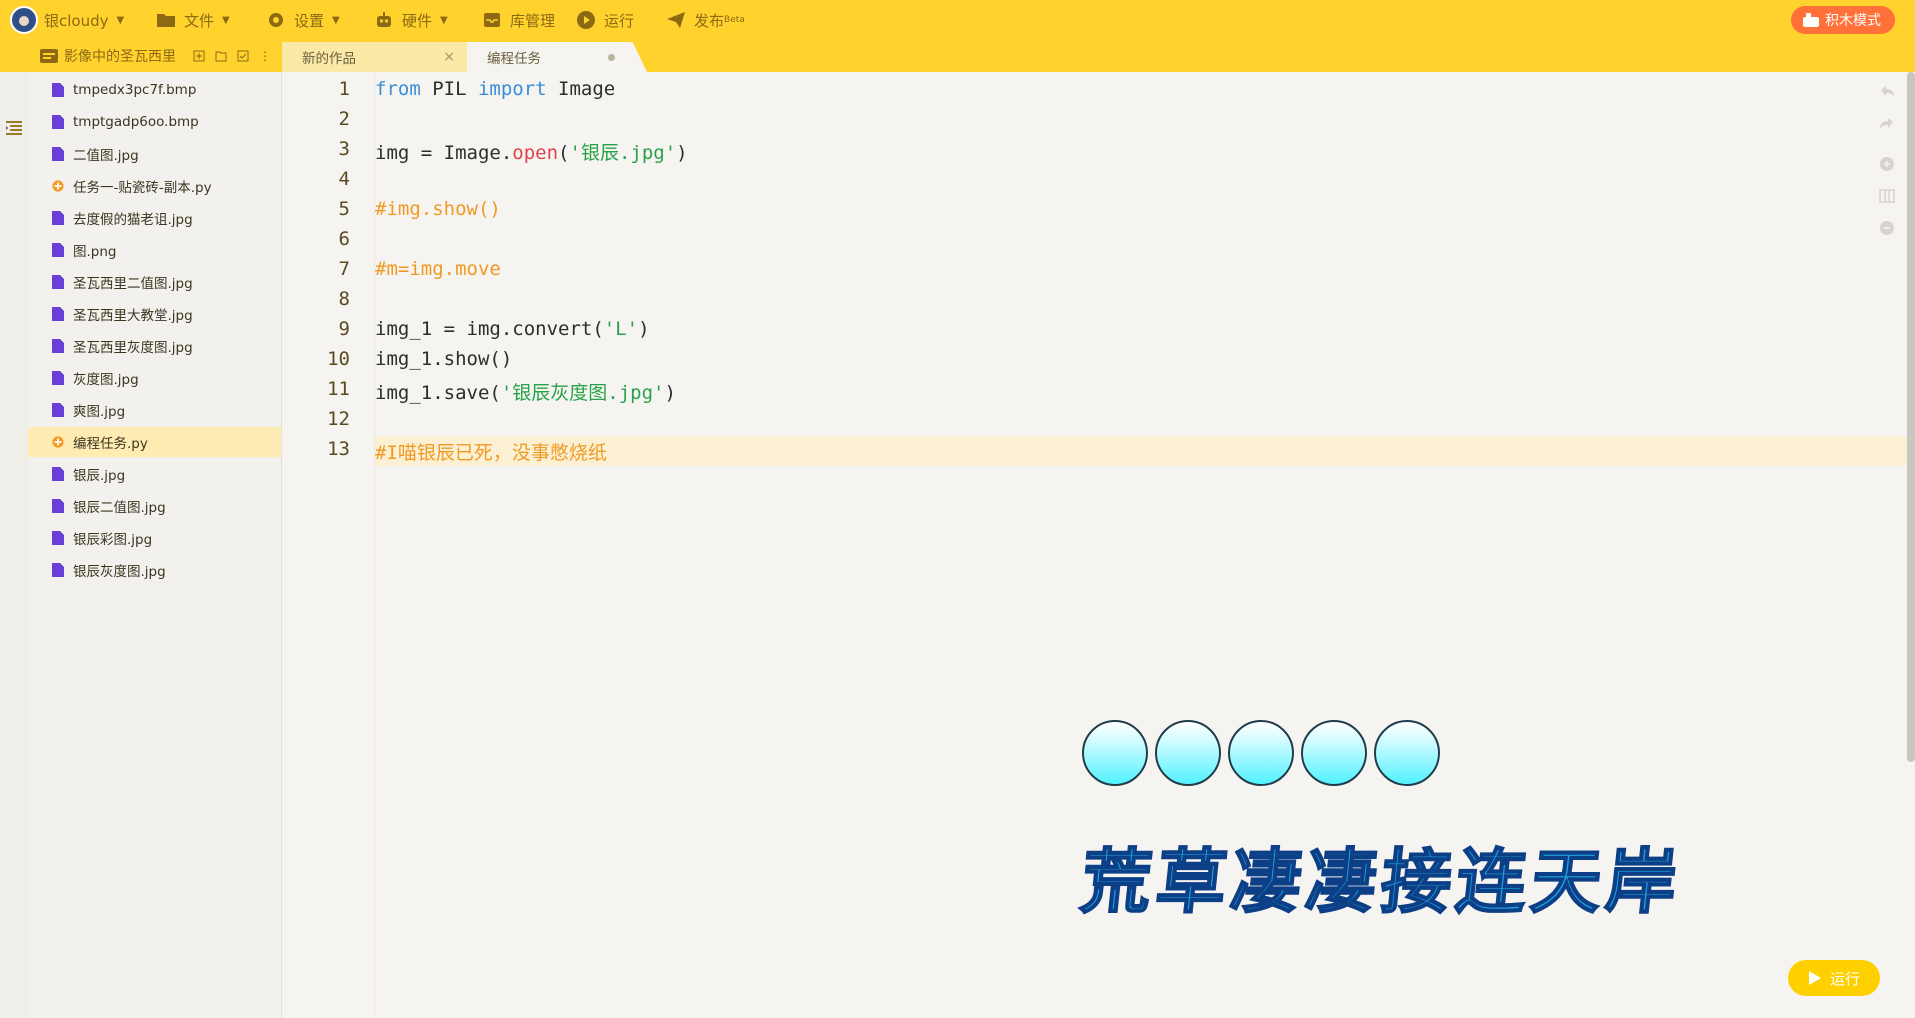 The height and width of the screenshot is (1018, 1915). What do you see at coordinates (344, 89) in the screenshot?
I see `line-number: 1` at bounding box center [344, 89].